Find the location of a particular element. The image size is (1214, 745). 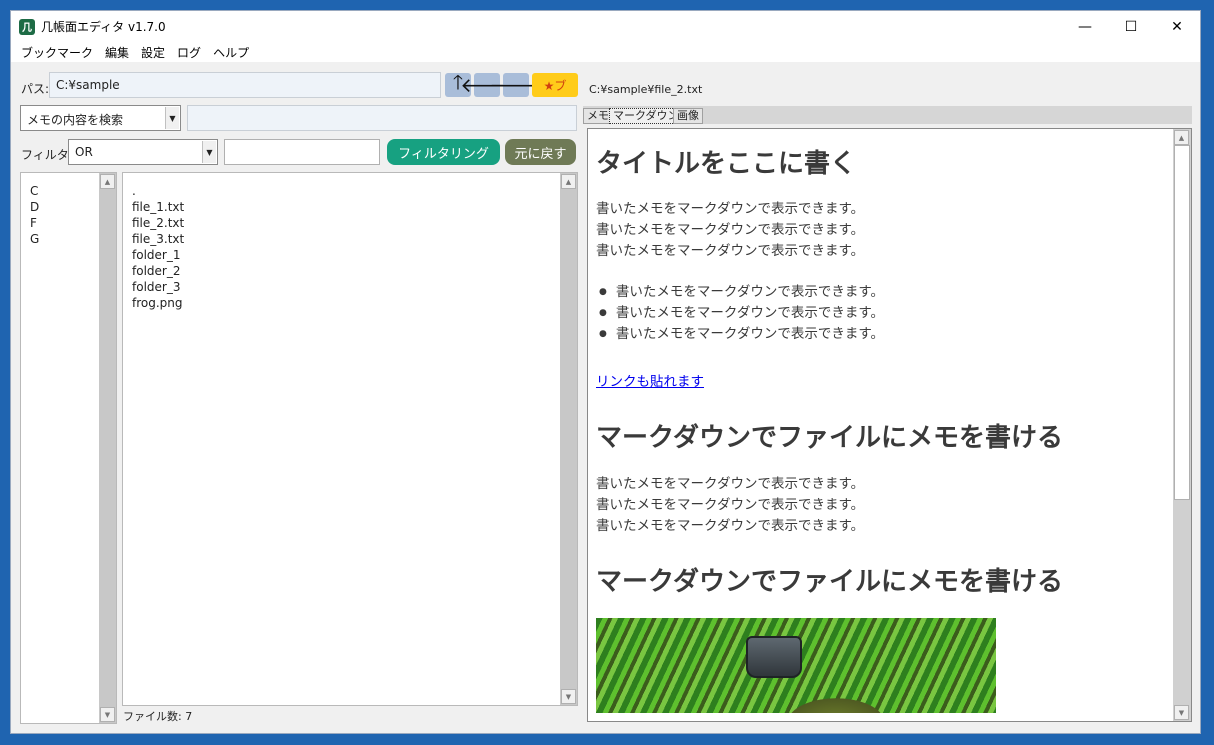

forward-button: 🡒 is located at coordinates (516, 85).